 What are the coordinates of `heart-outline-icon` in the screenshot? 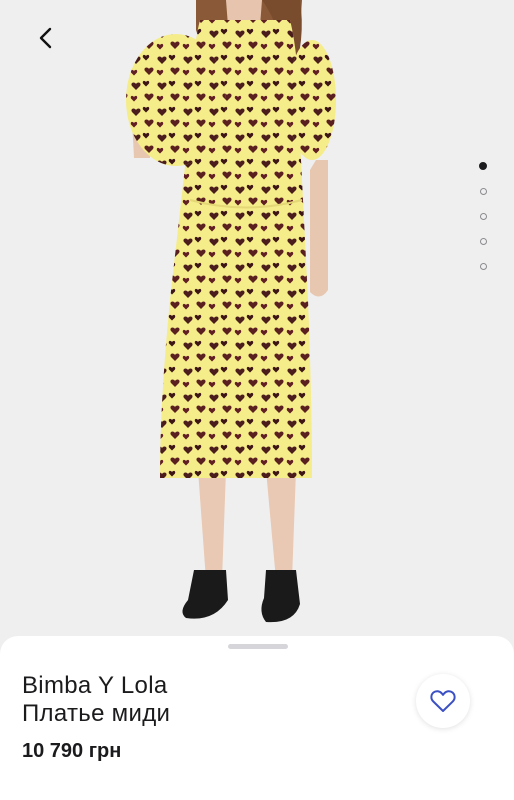 It's located at (443, 701).